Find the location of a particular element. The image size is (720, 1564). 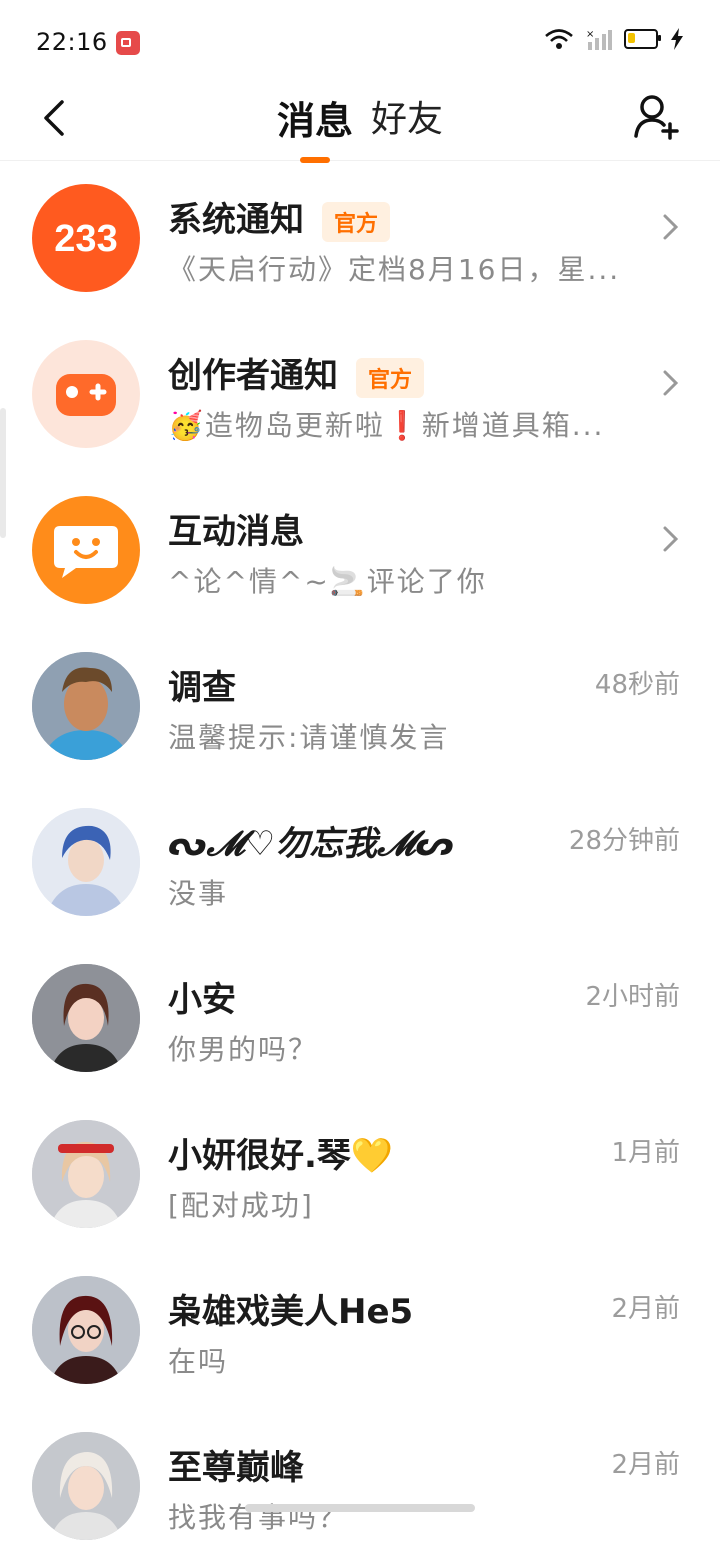

battery-icon is located at coordinates (642, 39).